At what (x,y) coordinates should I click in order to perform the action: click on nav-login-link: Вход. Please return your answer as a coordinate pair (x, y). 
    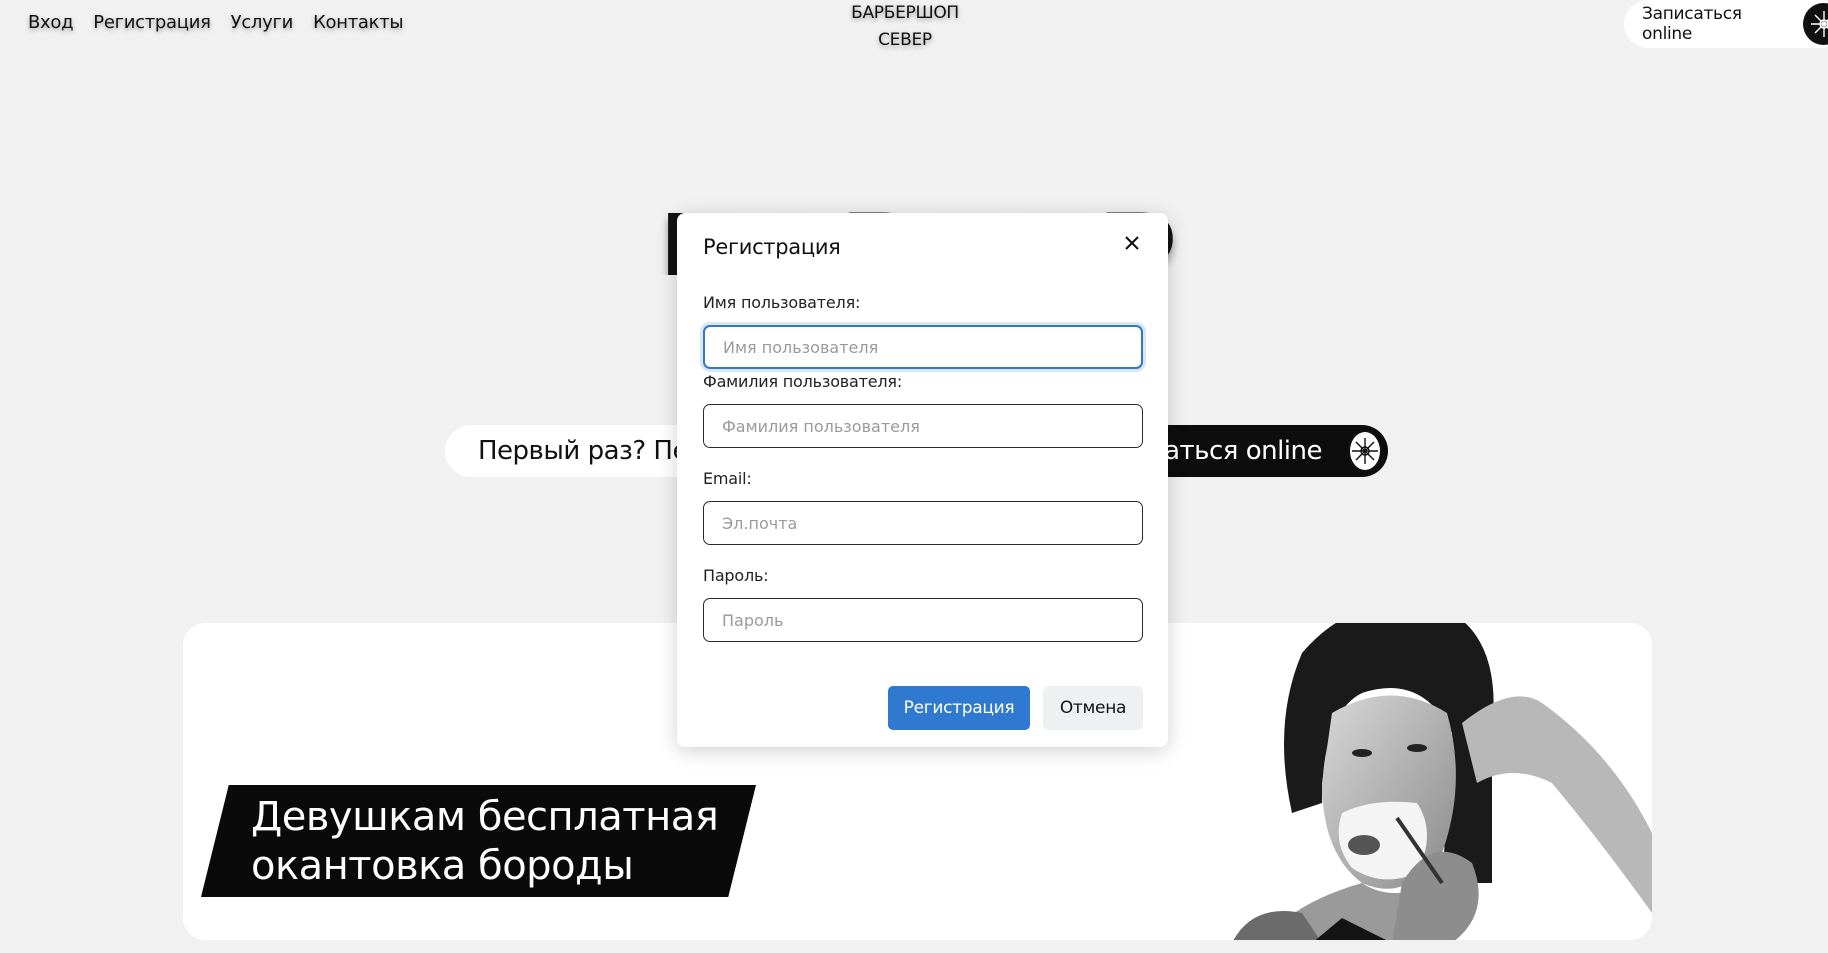
    Looking at the image, I should click on (51, 22).